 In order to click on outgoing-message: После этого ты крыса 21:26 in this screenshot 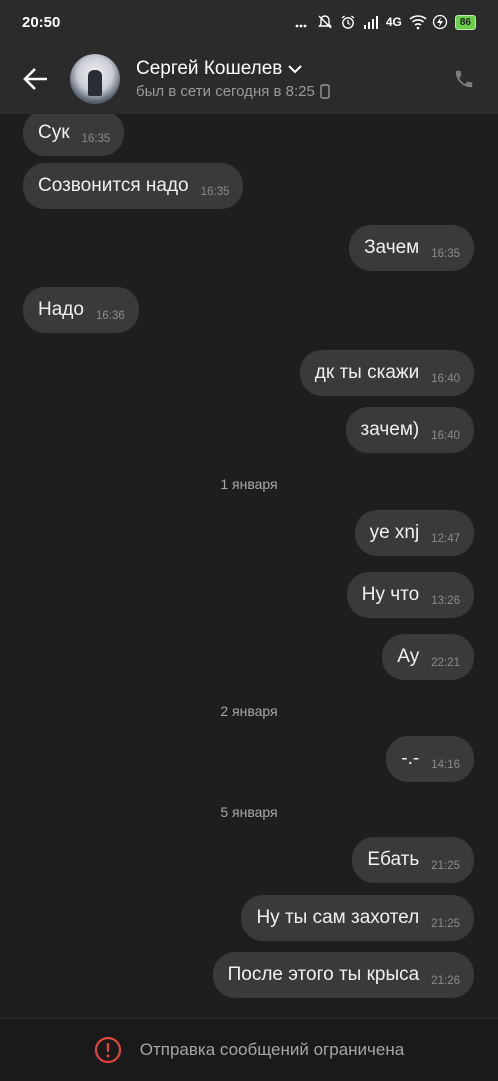, I will do `click(343, 975)`.